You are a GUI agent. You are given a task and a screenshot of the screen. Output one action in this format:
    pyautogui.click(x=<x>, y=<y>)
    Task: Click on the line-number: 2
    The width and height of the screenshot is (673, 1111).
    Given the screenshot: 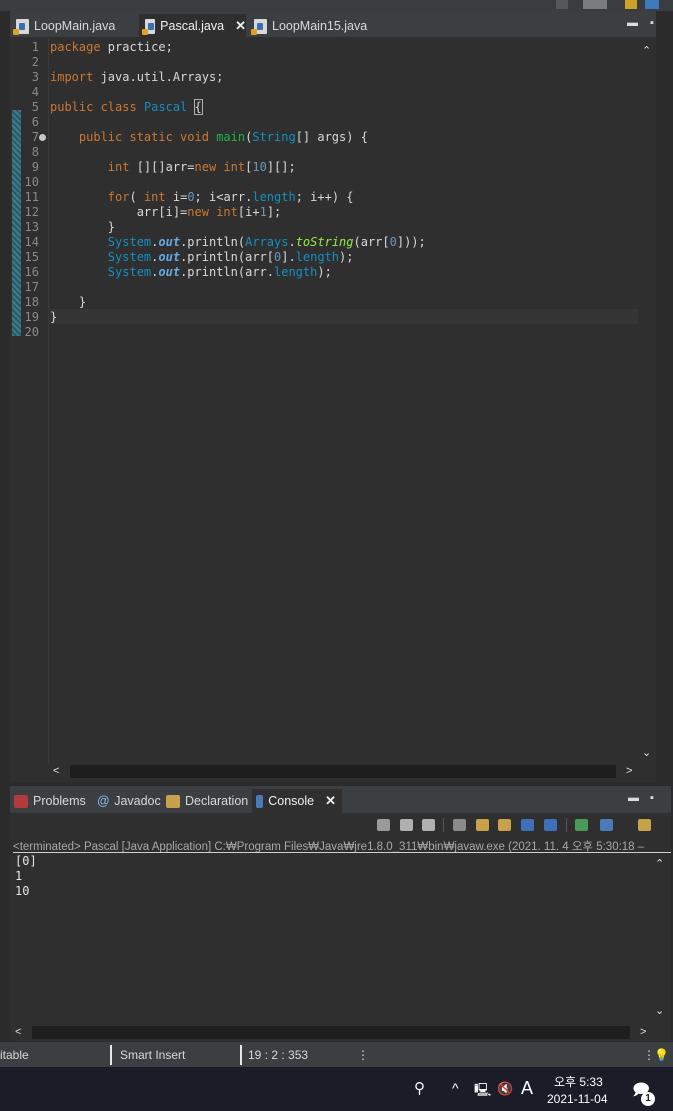 What is the action you would take?
    pyautogui.click(x=35, y=62)
    